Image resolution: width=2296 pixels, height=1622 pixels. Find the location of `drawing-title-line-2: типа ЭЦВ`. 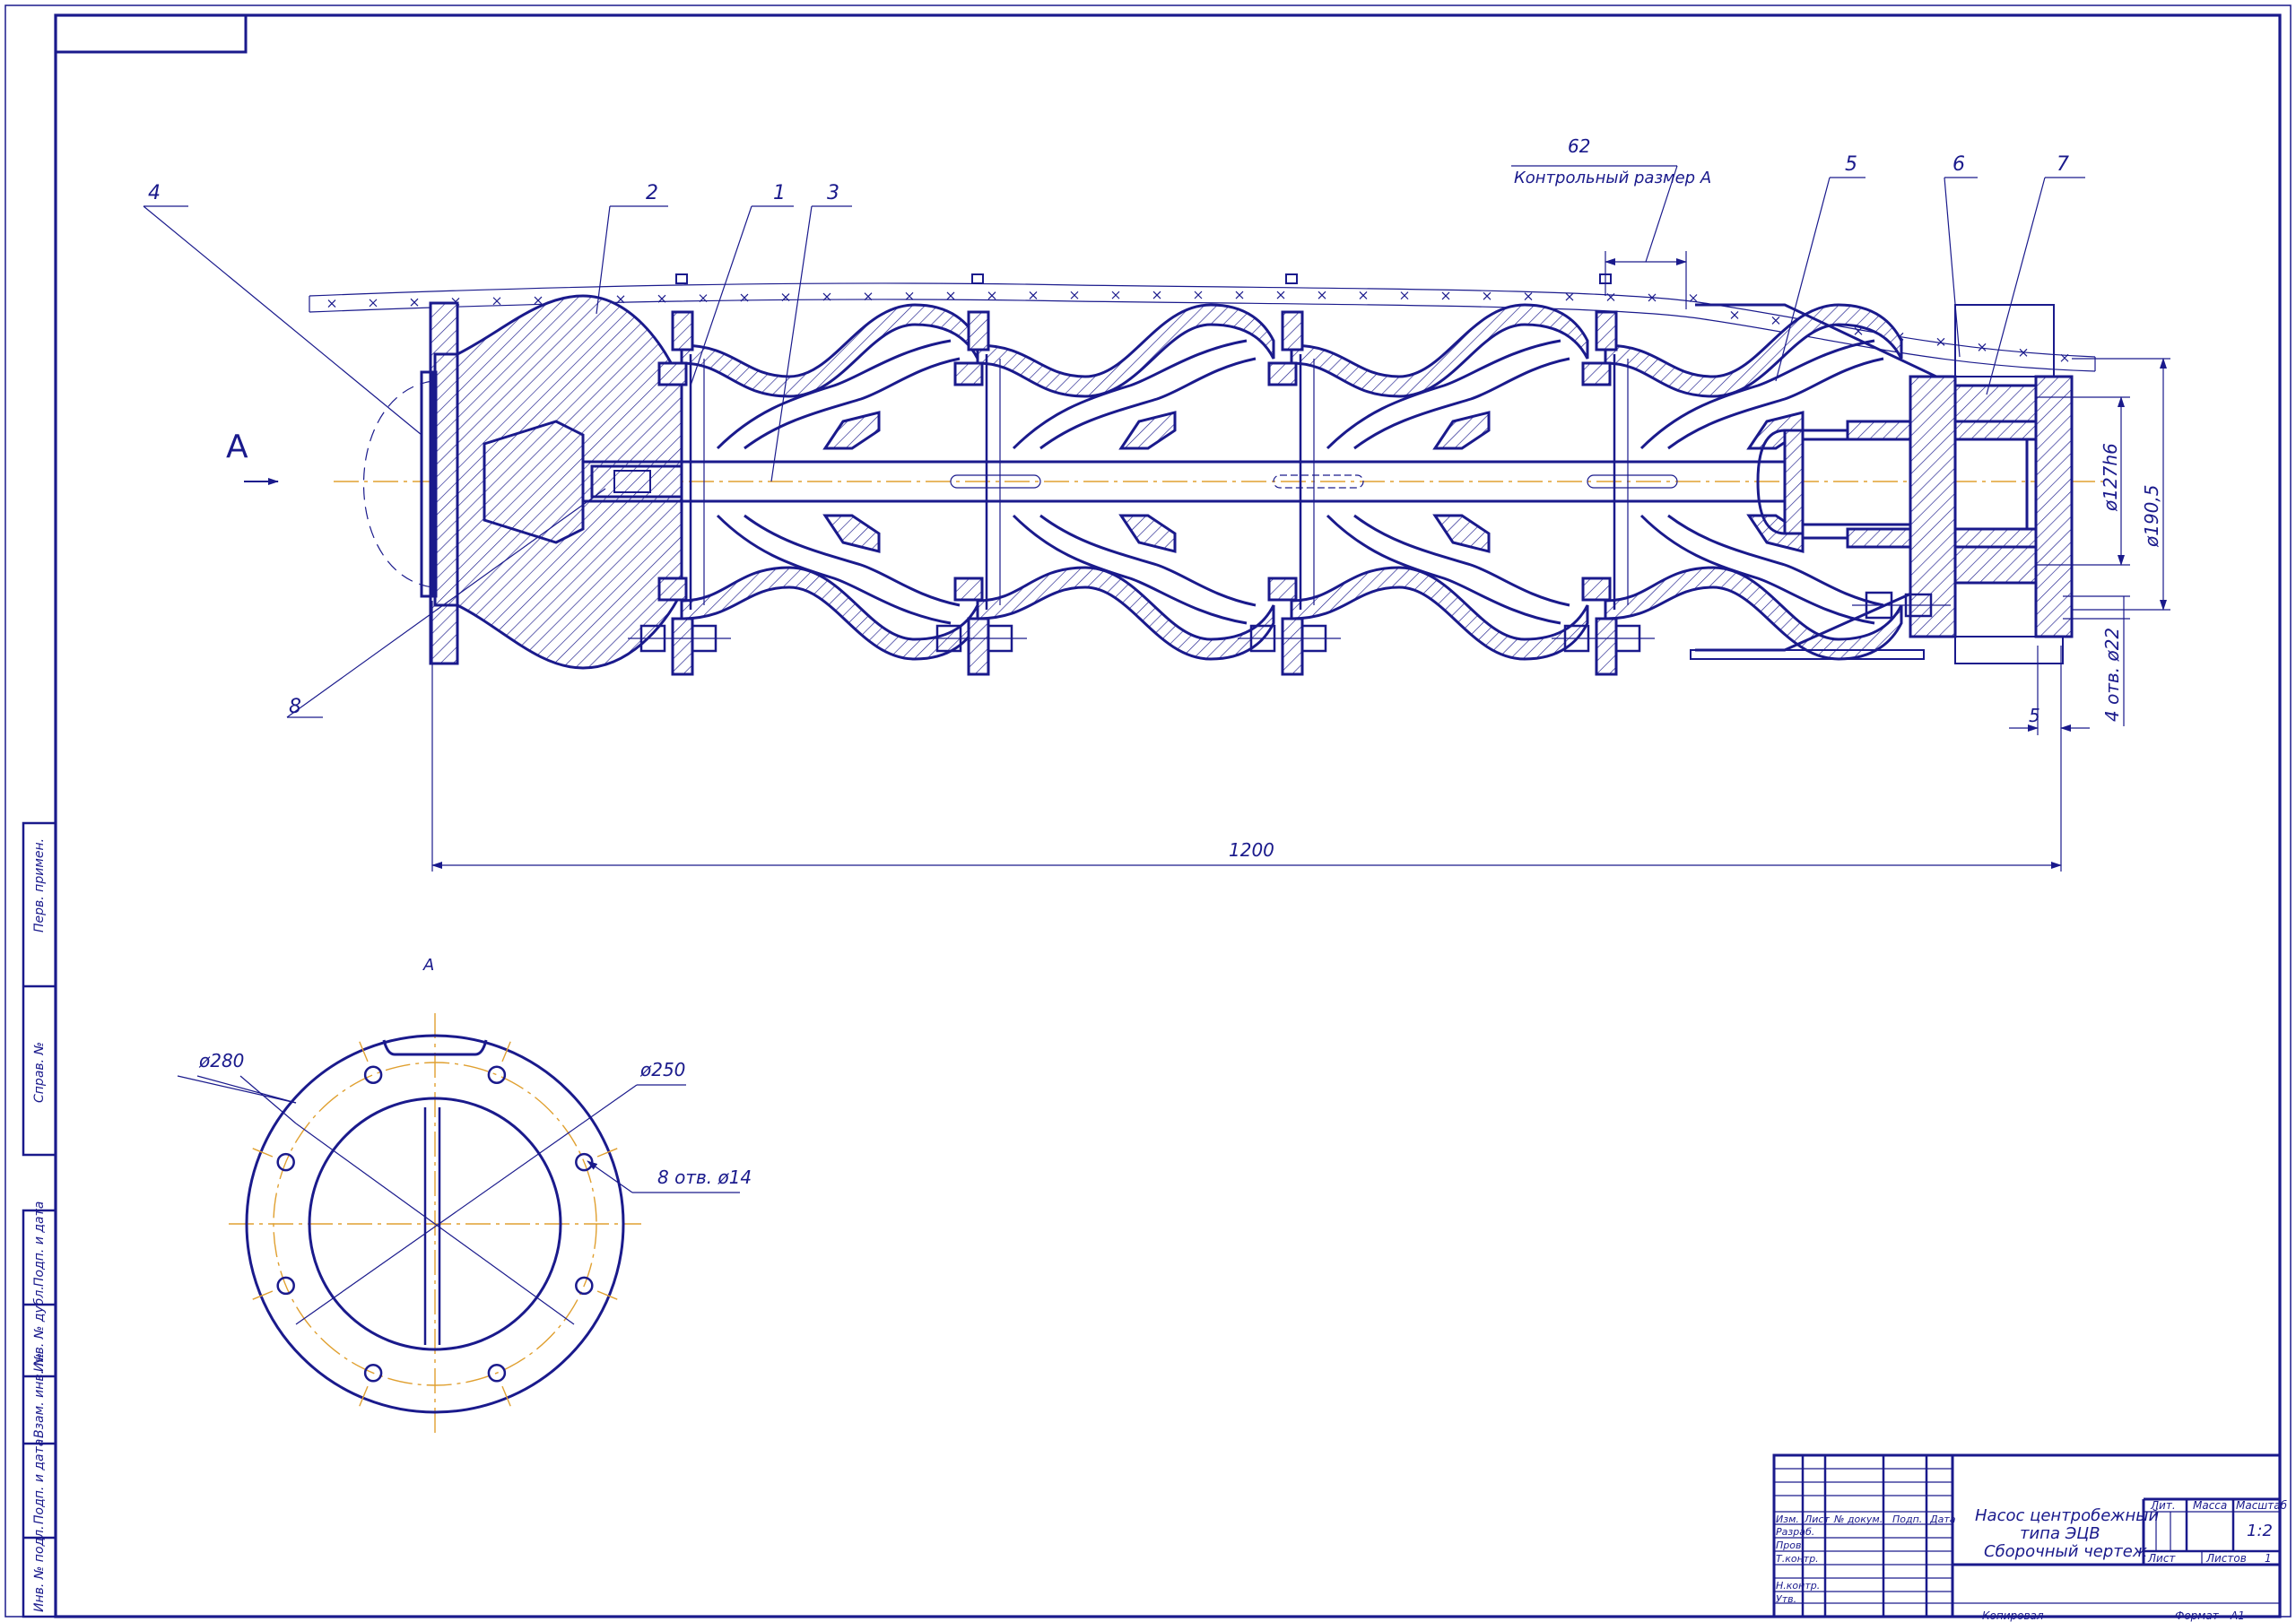

drawing-title-line-2: типа ЭЦВ is located at coordinates (2060, 1533).